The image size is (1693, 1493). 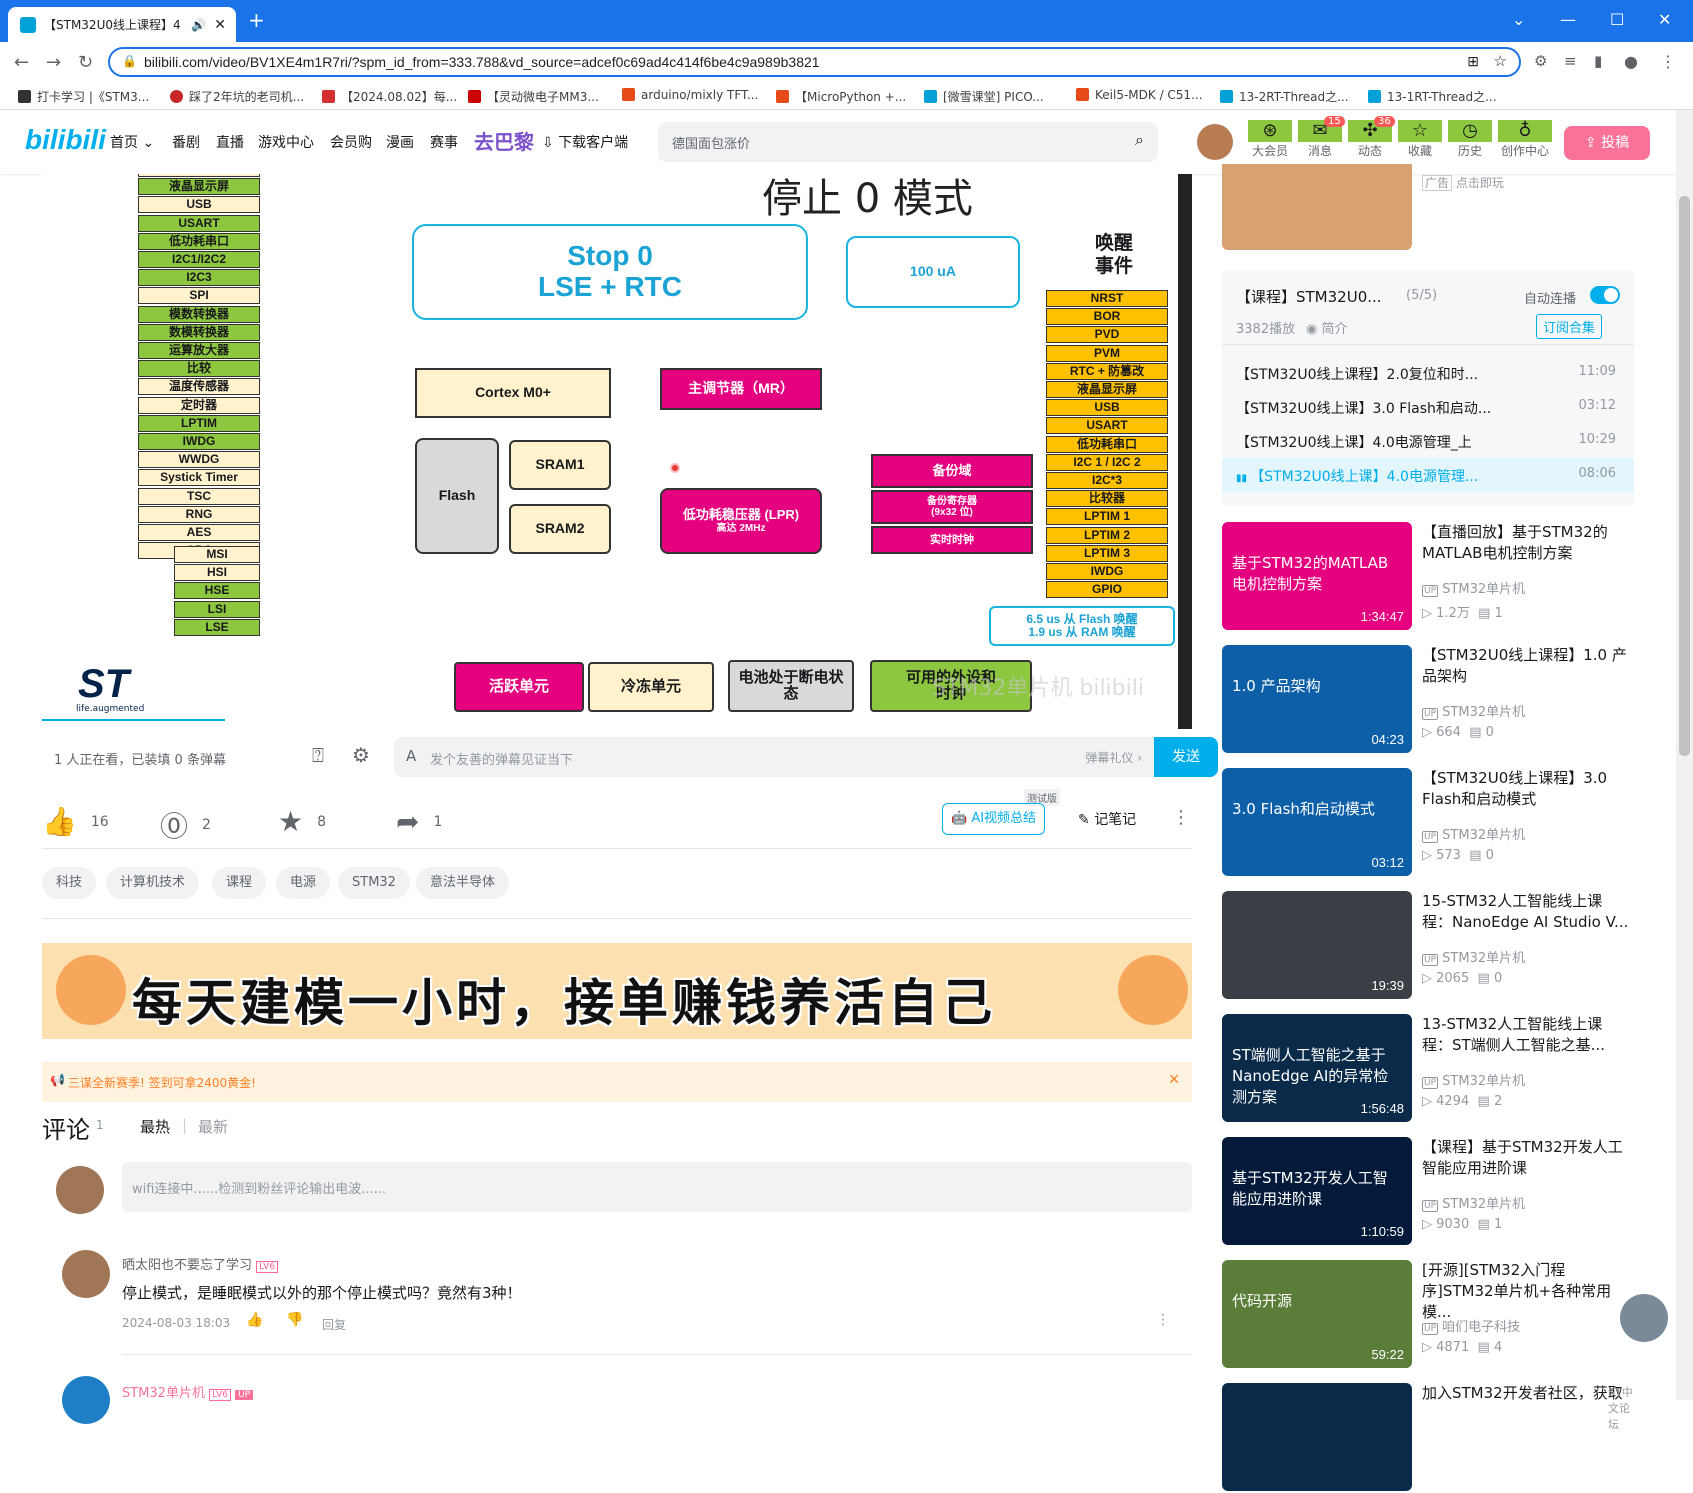 What do you see at coordinates (318, 755) in the screenshot?
I see `danmaku-toggle-icon: ⍰` at bounding box center [318, 755].